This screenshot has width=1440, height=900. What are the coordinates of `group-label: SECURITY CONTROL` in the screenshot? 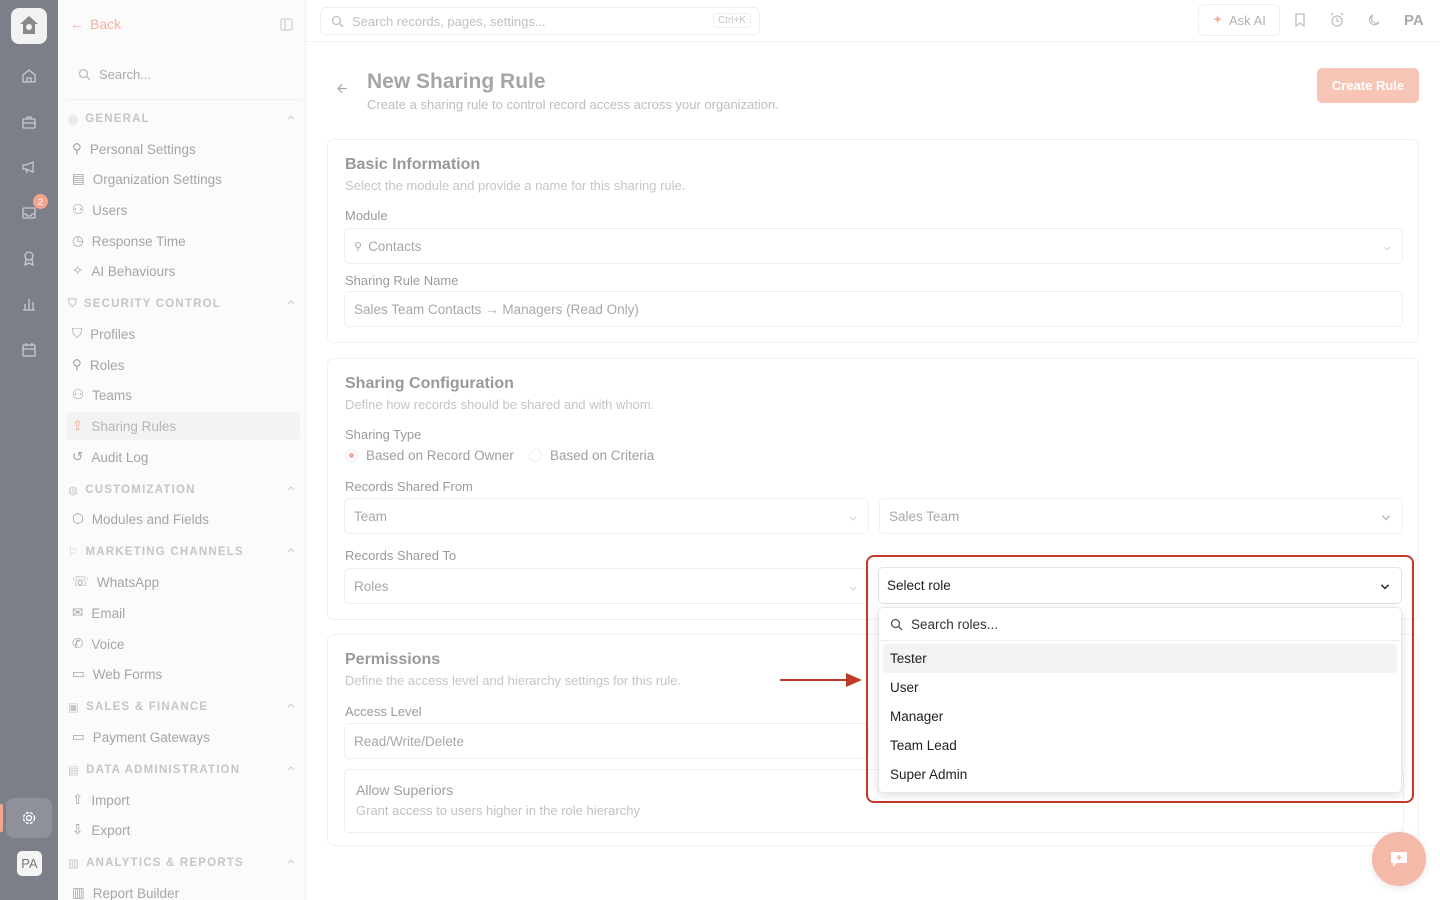 It's located at (152, 304).